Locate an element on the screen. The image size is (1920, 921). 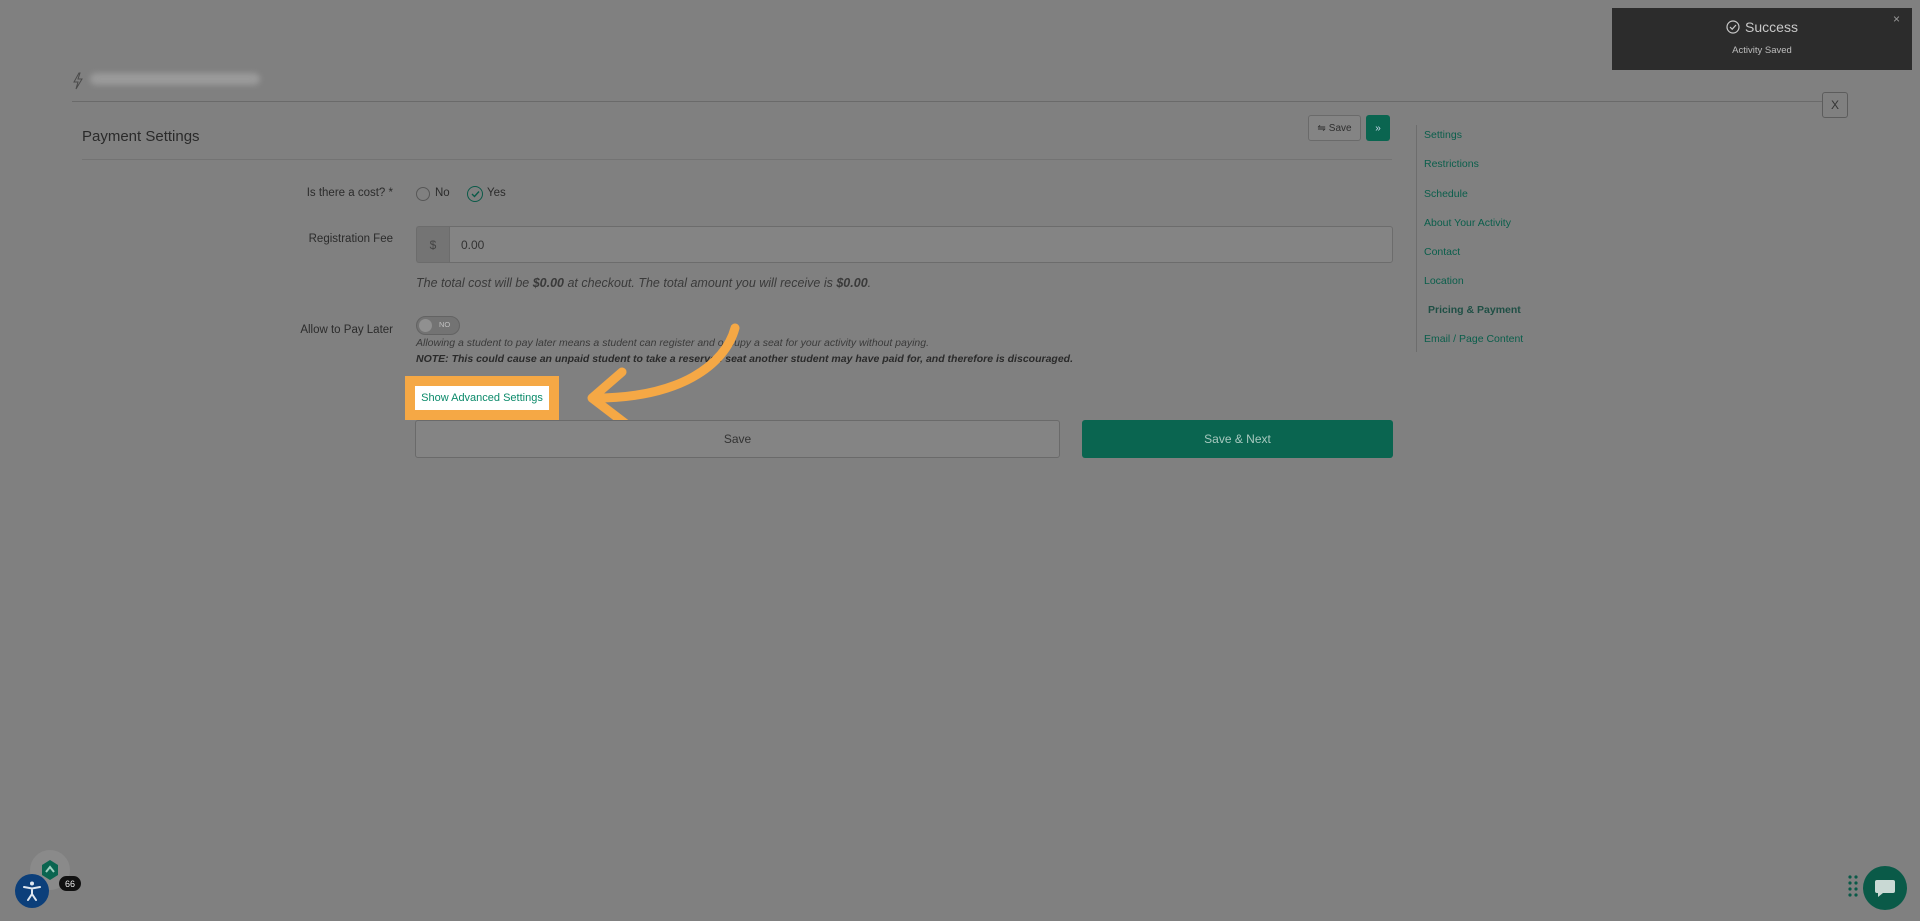
save-button: Save is located at coordinates (737, 439).